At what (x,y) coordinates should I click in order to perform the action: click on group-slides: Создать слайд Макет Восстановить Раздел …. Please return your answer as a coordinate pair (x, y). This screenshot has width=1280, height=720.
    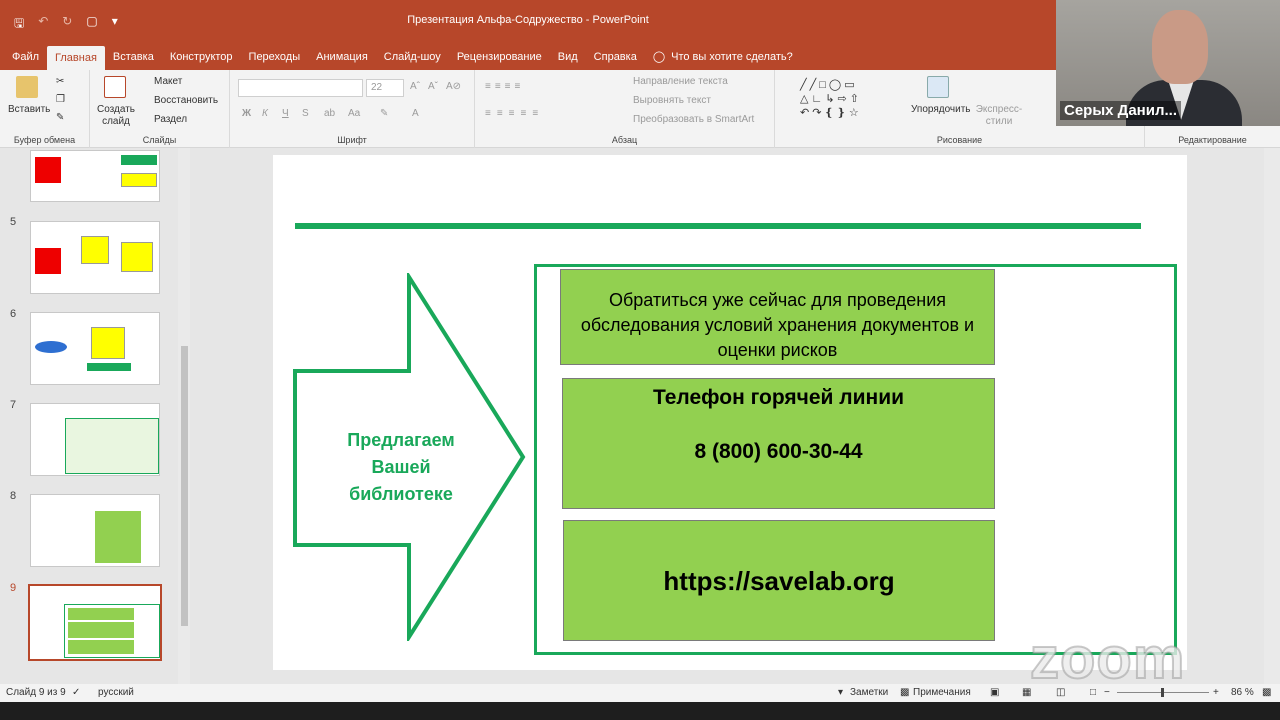
    Looking at the image, I should click on (160, 109).